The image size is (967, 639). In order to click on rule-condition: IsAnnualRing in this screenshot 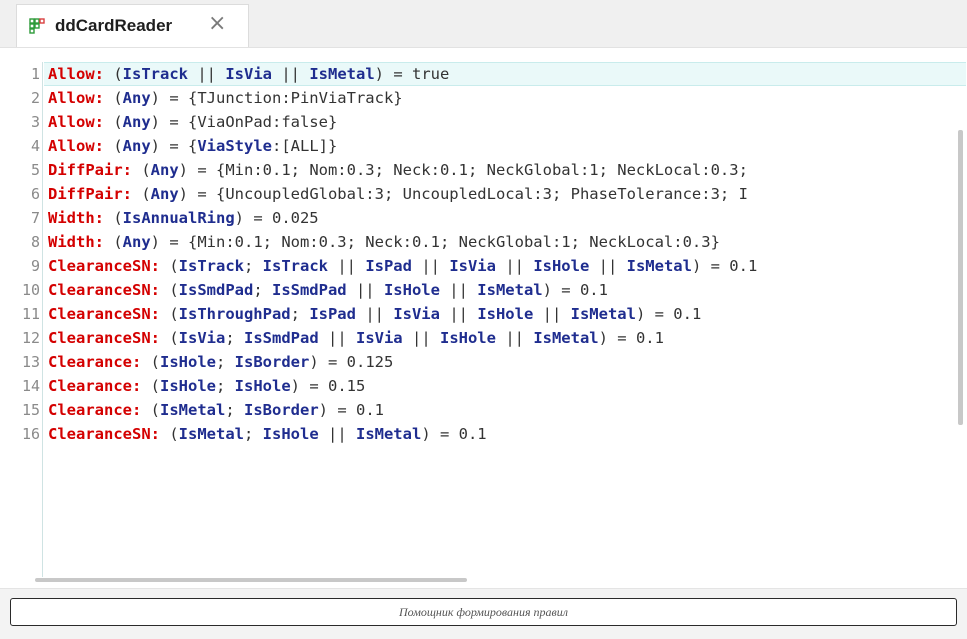, I will do `click(178, 218)`.